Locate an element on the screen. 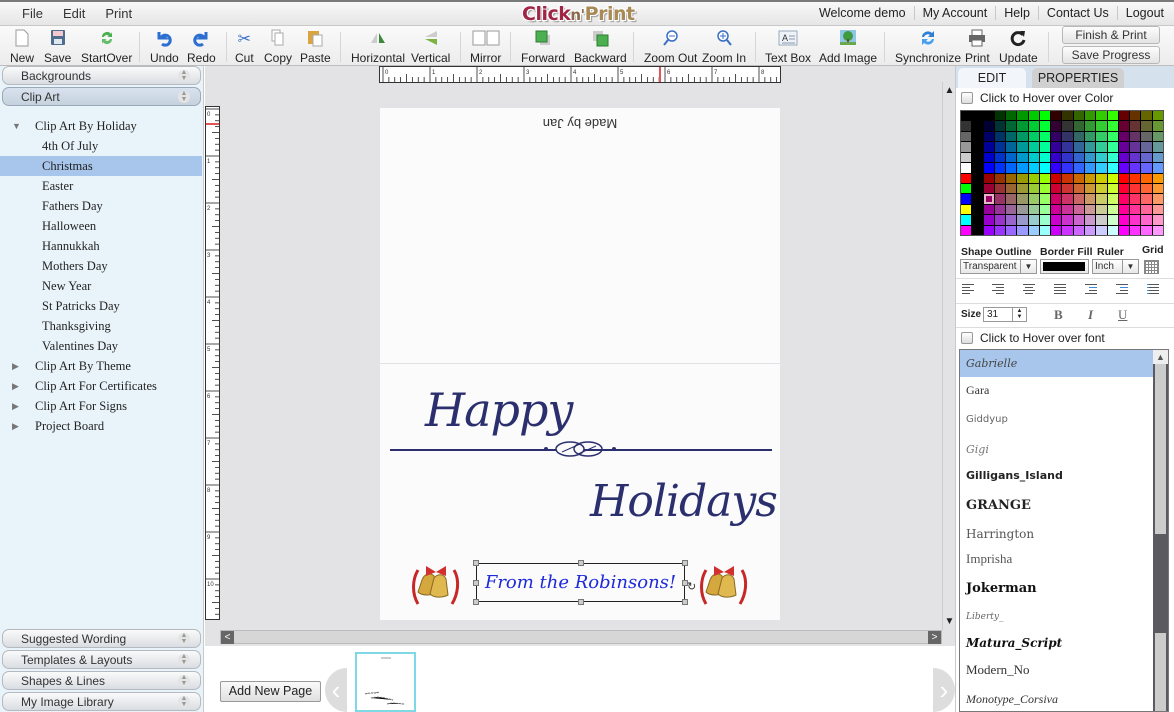 The image size is (1174, 712). resize-handle-nw is located at coordinates (476, 563).